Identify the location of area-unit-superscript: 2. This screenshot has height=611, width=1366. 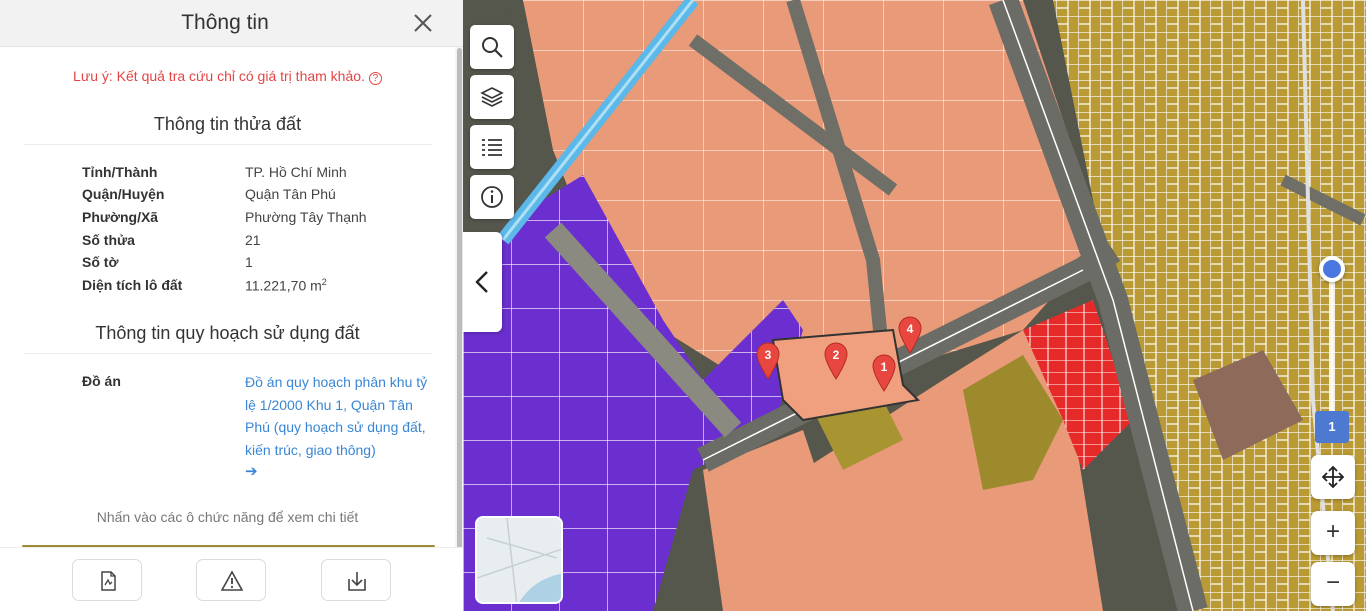
(324, 282).